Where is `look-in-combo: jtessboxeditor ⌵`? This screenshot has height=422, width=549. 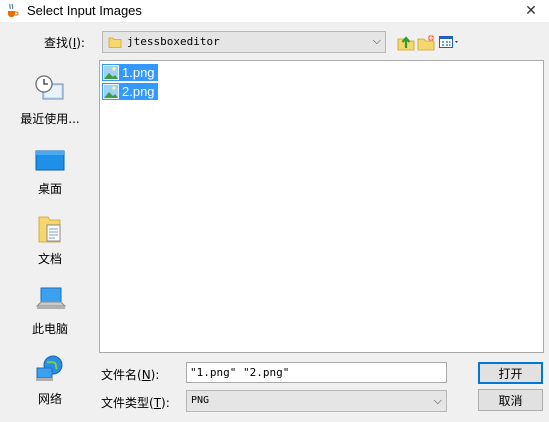 look-in-combo: jtessboxeditor ⌵ is located at coordinates (244, 42).